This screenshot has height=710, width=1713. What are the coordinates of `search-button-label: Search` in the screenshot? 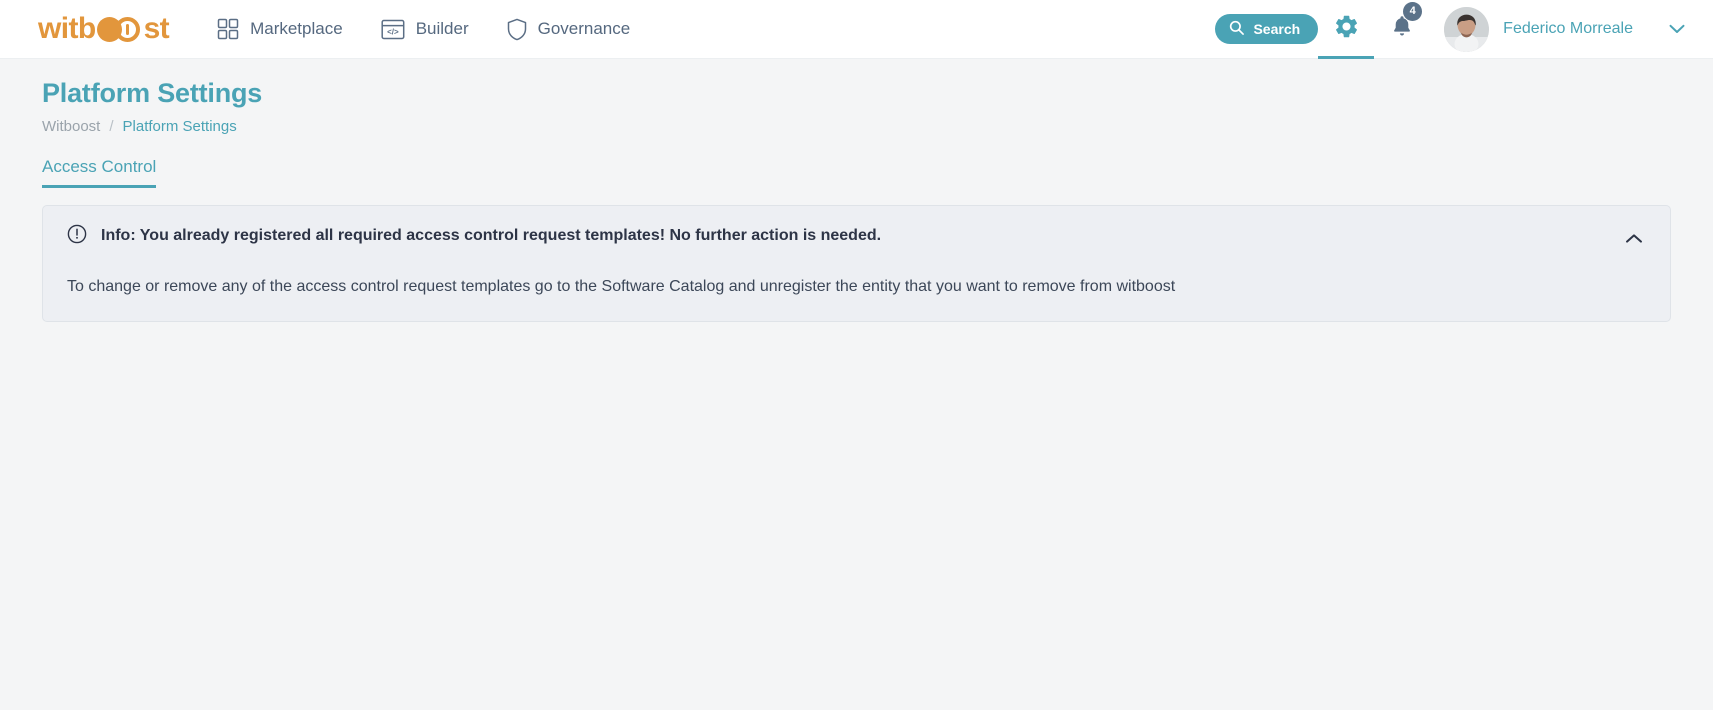 It's located at (1277, 29).